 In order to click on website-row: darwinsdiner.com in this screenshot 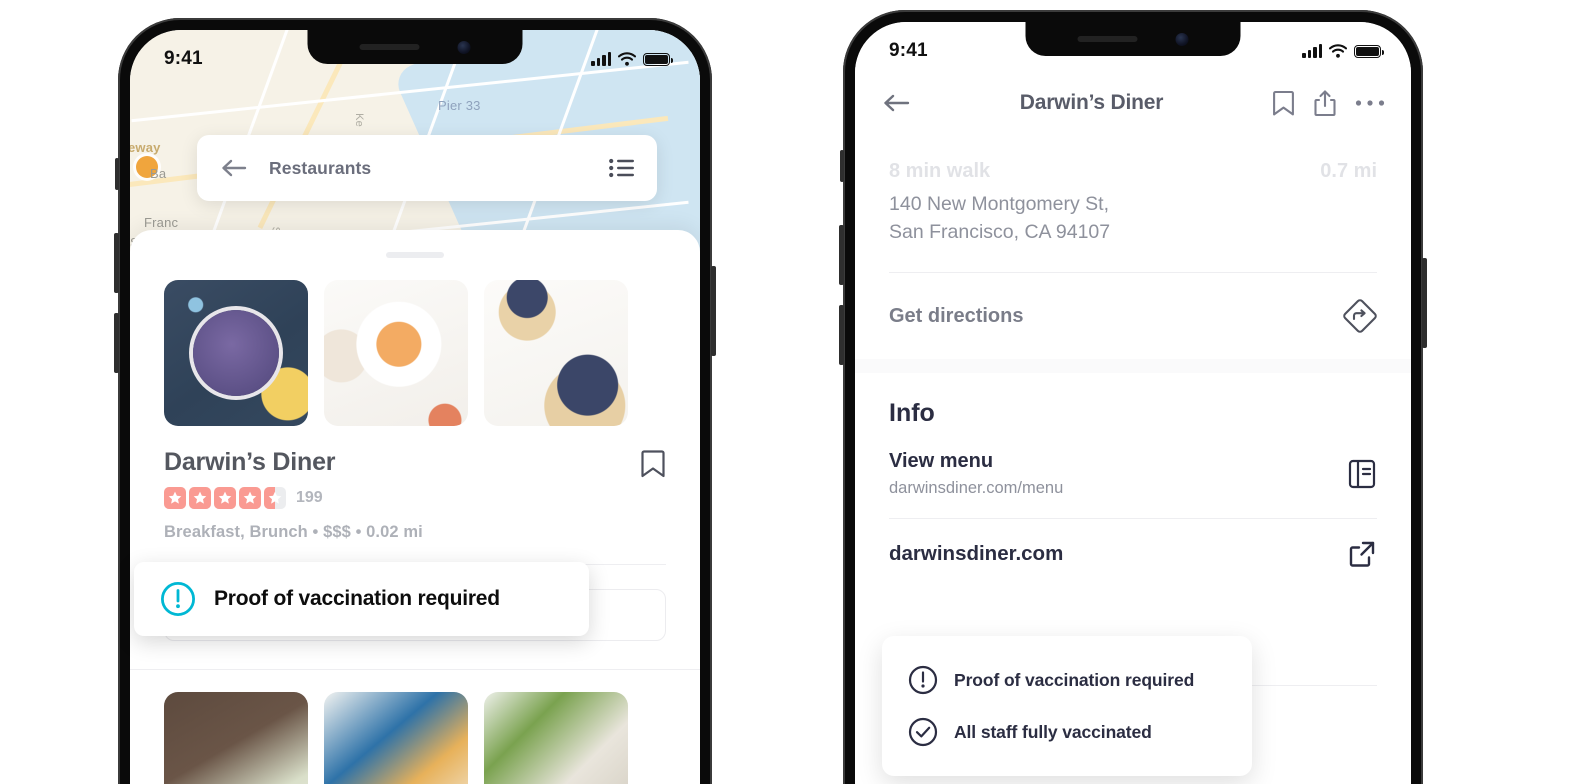, I will do `click(1133, 553)`.